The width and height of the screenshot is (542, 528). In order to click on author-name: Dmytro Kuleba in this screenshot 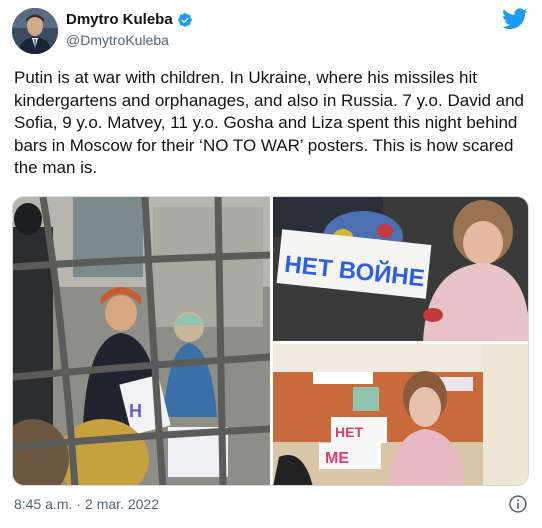, I will do `click(119, 19)`.